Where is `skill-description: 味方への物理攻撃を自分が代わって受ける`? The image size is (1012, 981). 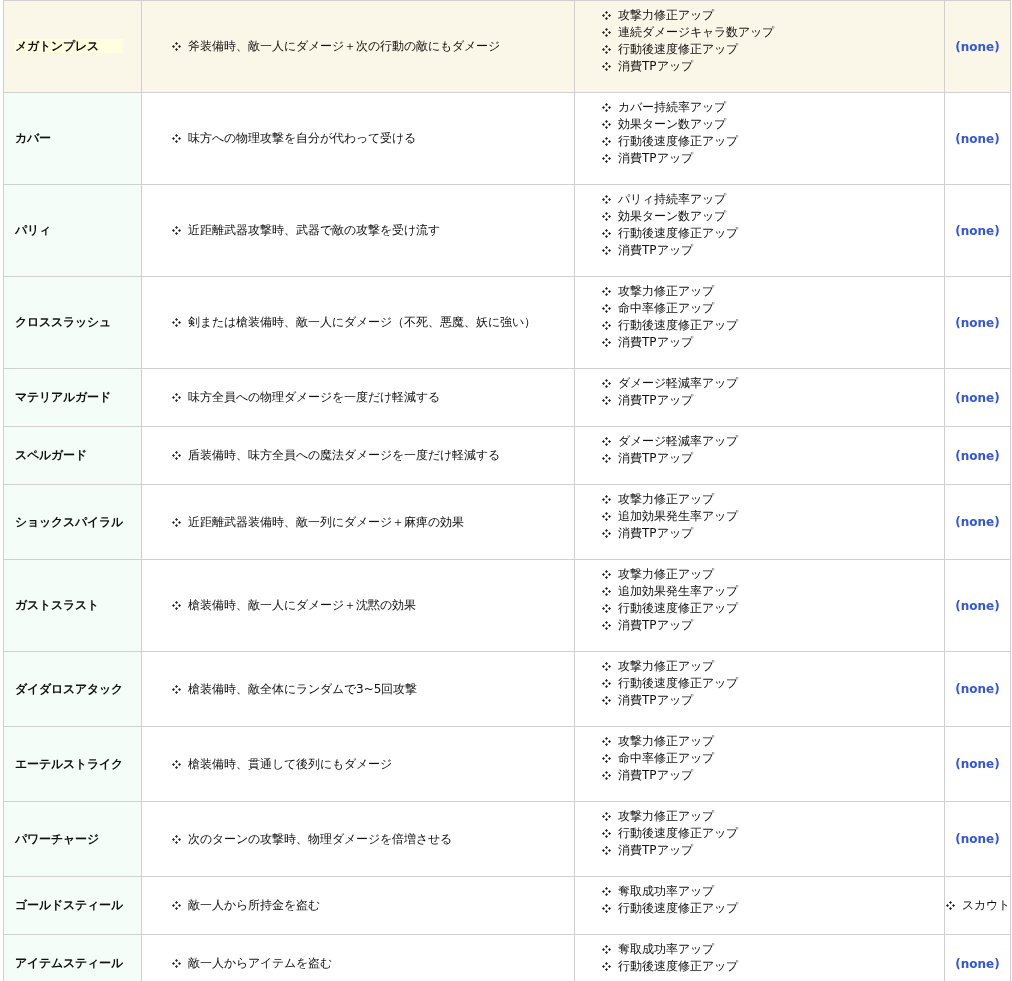
skill-description: 味方への物理攻撃を自分が代わって受ける is located at coordinates (302, 138).